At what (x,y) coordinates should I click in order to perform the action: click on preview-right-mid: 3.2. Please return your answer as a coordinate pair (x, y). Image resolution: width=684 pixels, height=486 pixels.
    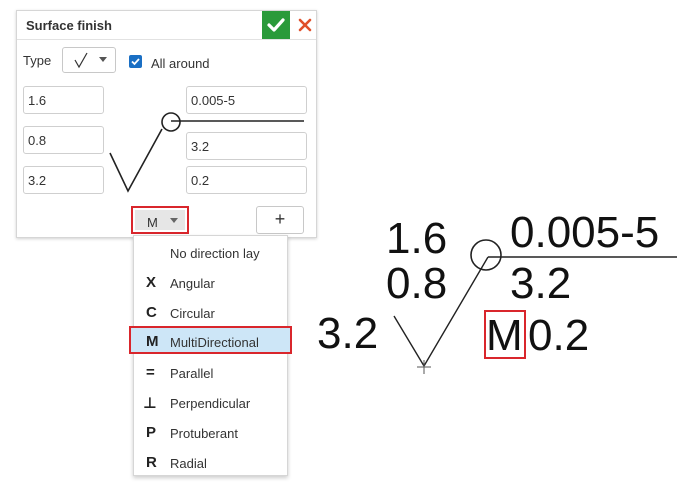
    Looking at the image, I should click on (541, 283).